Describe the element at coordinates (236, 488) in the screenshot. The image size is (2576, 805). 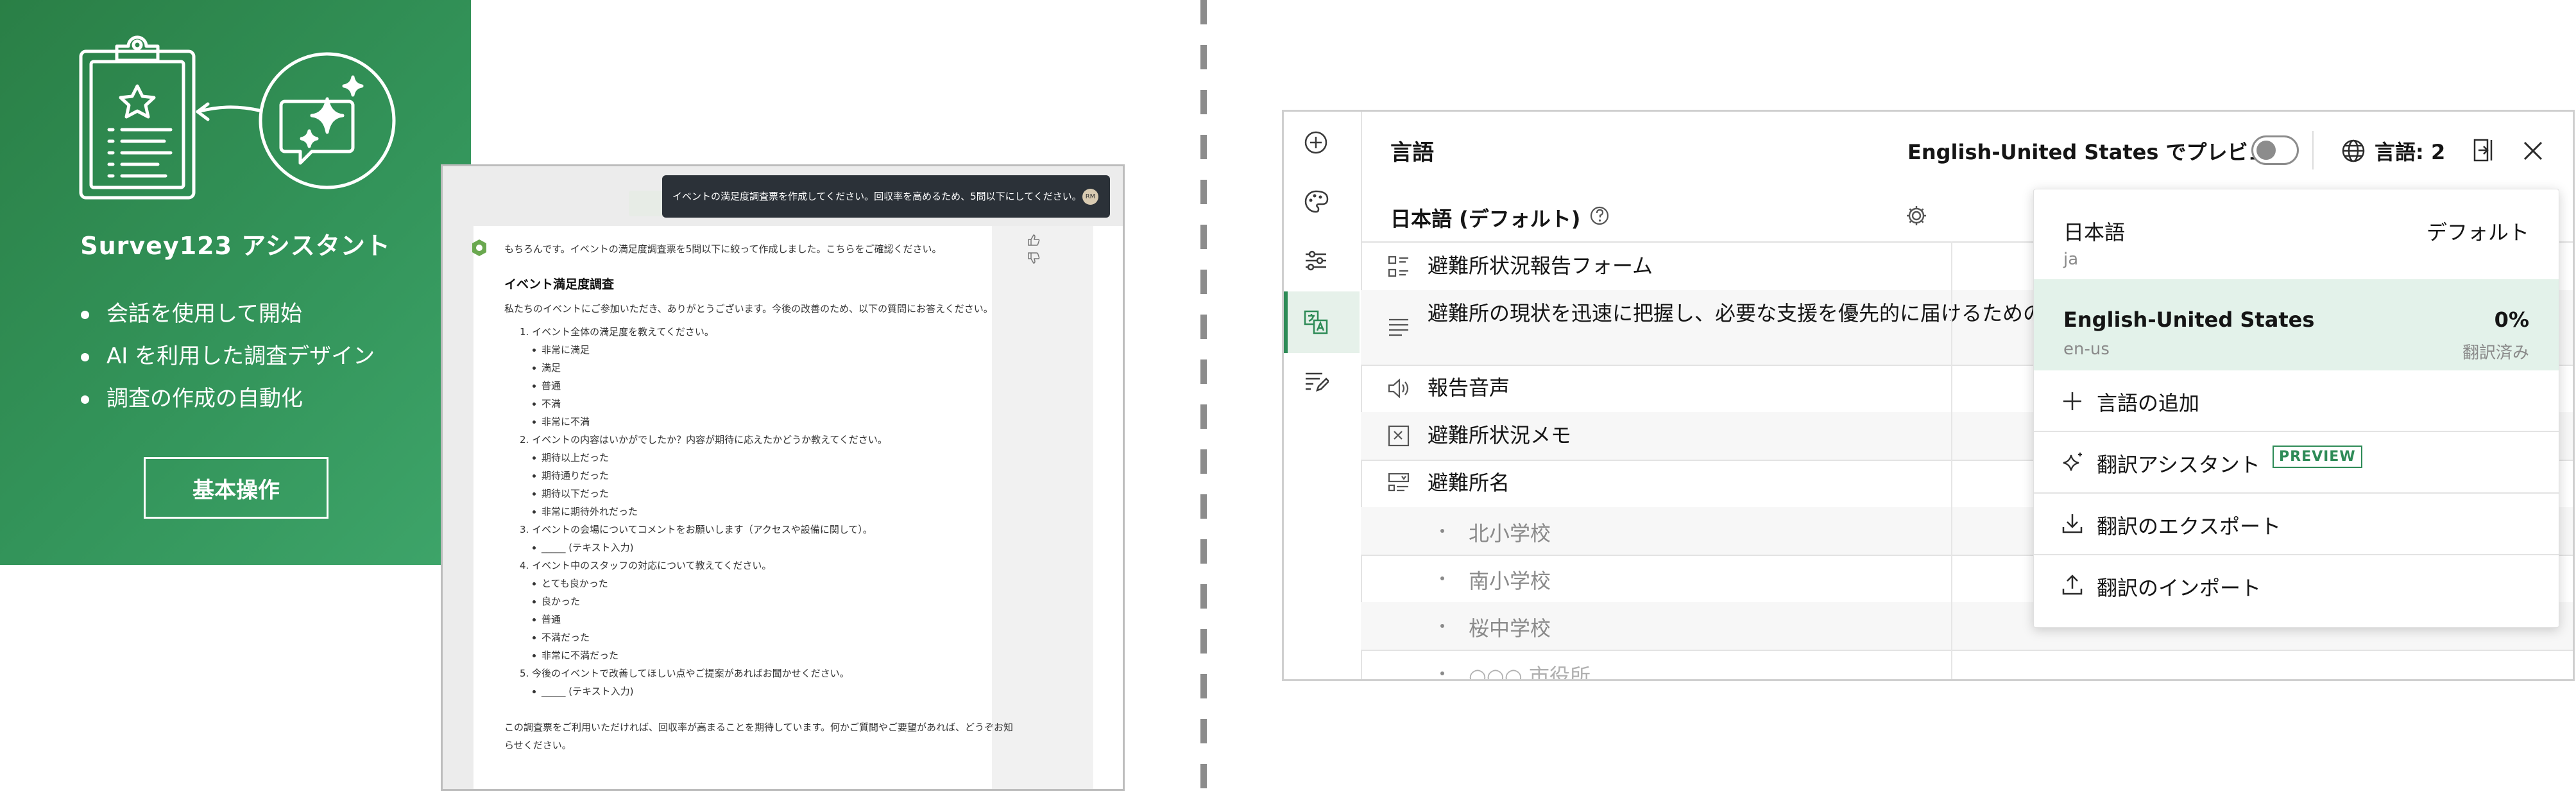
I see `get-started-button: 基本操作` at that location.